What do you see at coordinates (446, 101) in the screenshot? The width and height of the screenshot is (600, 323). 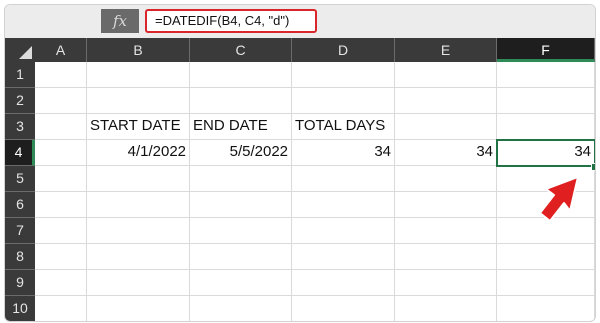 I see `cell-e2` at bounding box center [446, 101].